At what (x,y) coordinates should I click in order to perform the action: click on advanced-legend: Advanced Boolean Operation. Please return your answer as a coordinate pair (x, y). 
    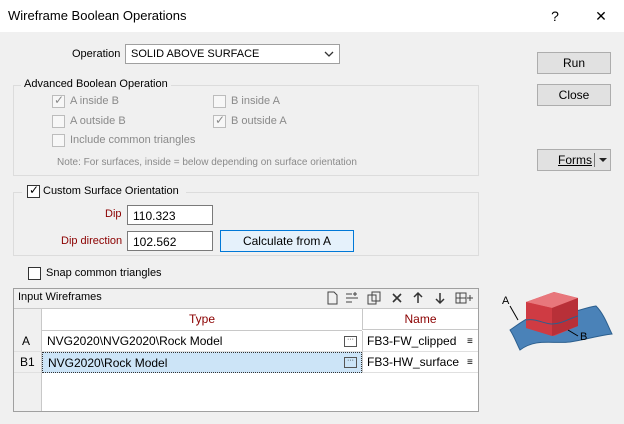
    Looking at the image, I should click on (96, 84).